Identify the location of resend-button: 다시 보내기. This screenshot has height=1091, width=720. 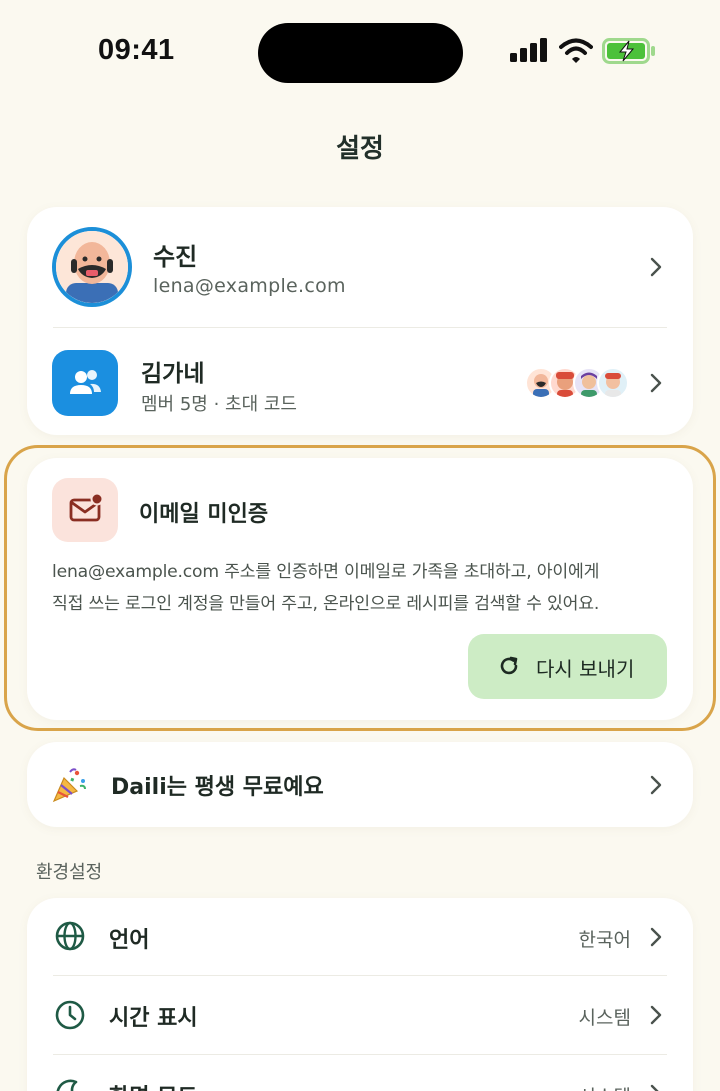
(567, 666).